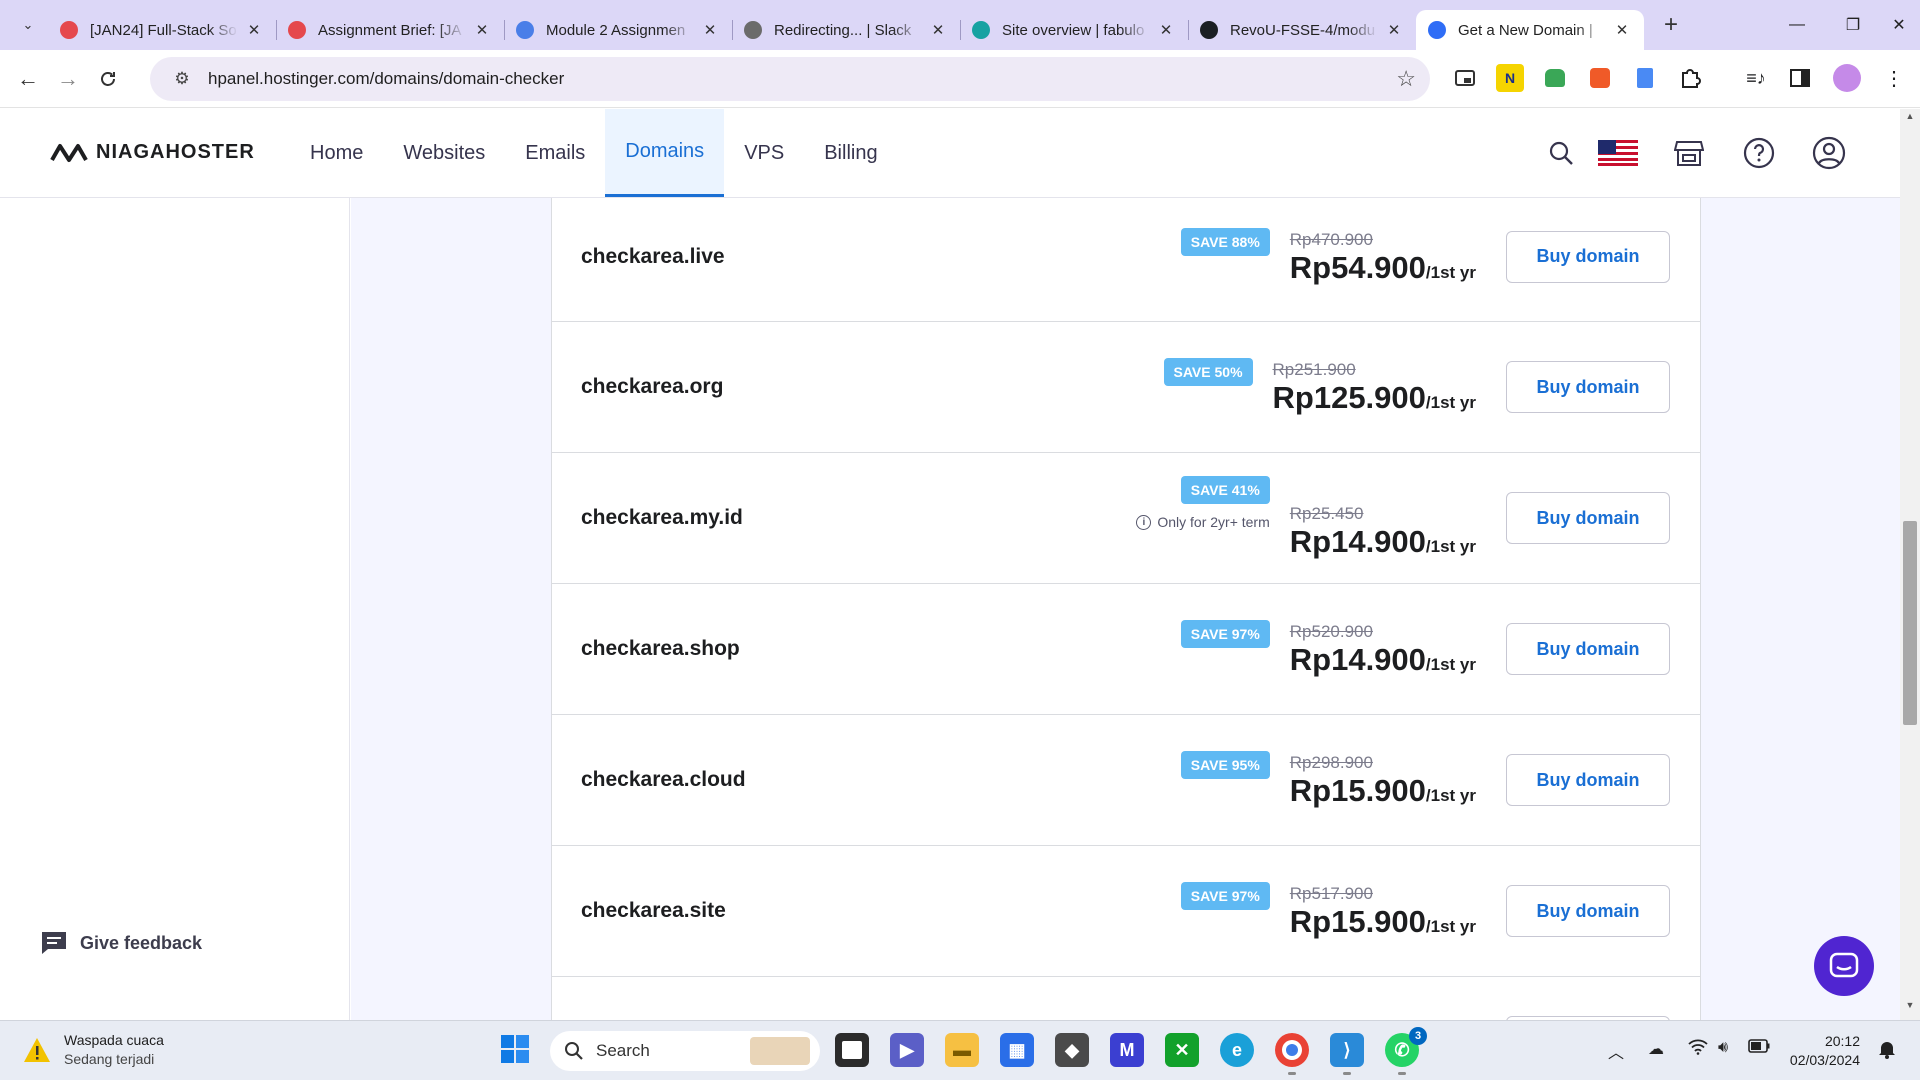 Image resolution: width=1920 pixels, height=1080 pixels. Describe the element at coordinates (1847, 78) in the screenshot. I see `profile-avatar` at that location.